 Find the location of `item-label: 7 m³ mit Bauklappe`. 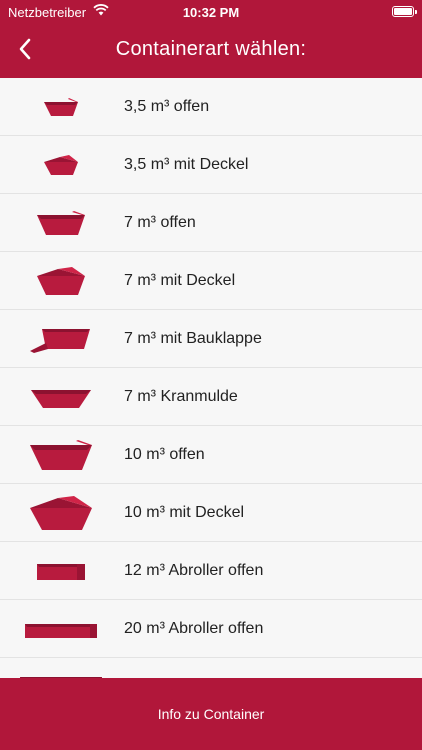

item-label: 7 m³ mit Bauklappe is located at coordinates (193, 338).